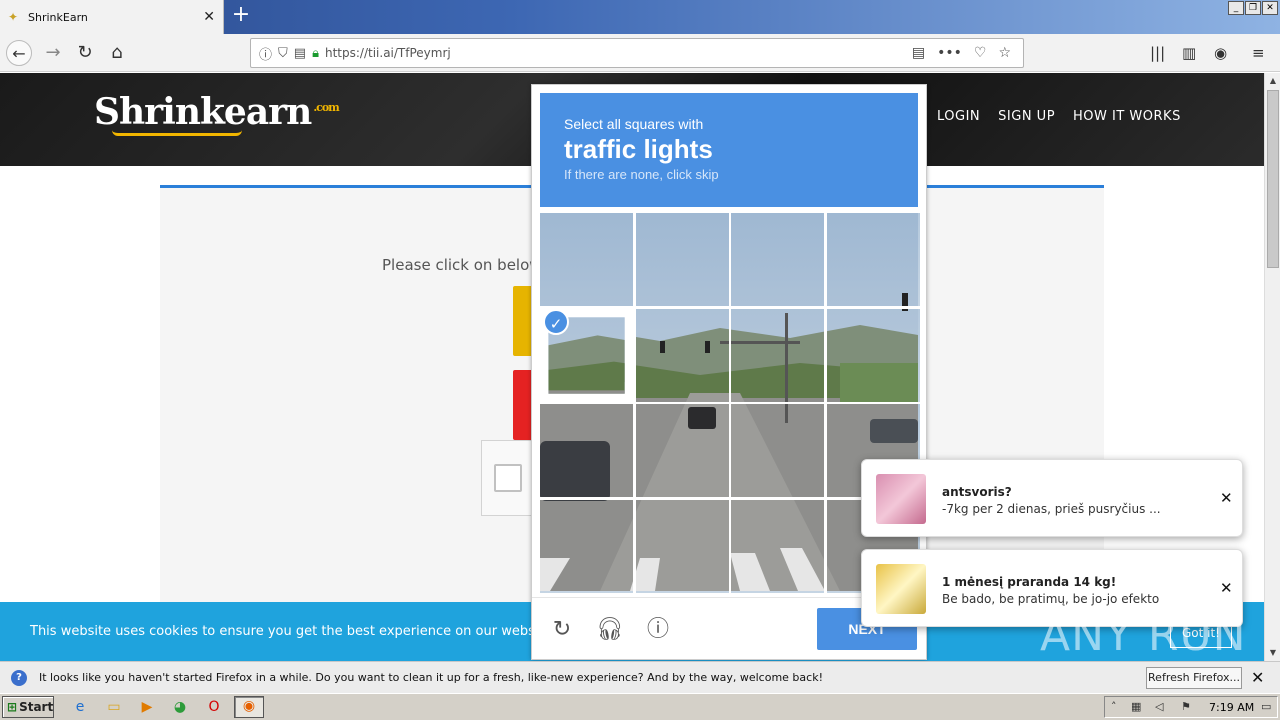 The width and height of the screenshot is (1280, 720). What do you see at coordinates (618, 53) in the screenshot?
I see `url-text: https://tii.ai/TfPeymrj` at bounding box center [618, 53].